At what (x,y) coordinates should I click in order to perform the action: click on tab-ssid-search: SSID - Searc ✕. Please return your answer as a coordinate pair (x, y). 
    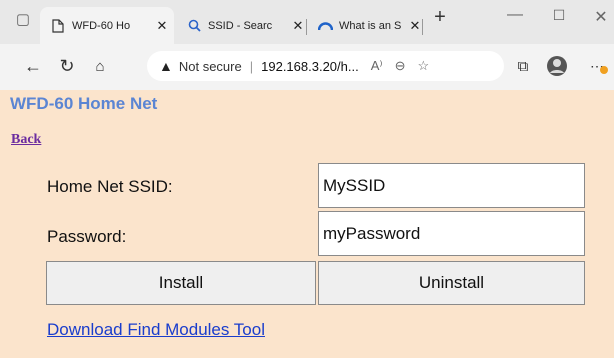
    Looking at the image, I should click on (241, 25).